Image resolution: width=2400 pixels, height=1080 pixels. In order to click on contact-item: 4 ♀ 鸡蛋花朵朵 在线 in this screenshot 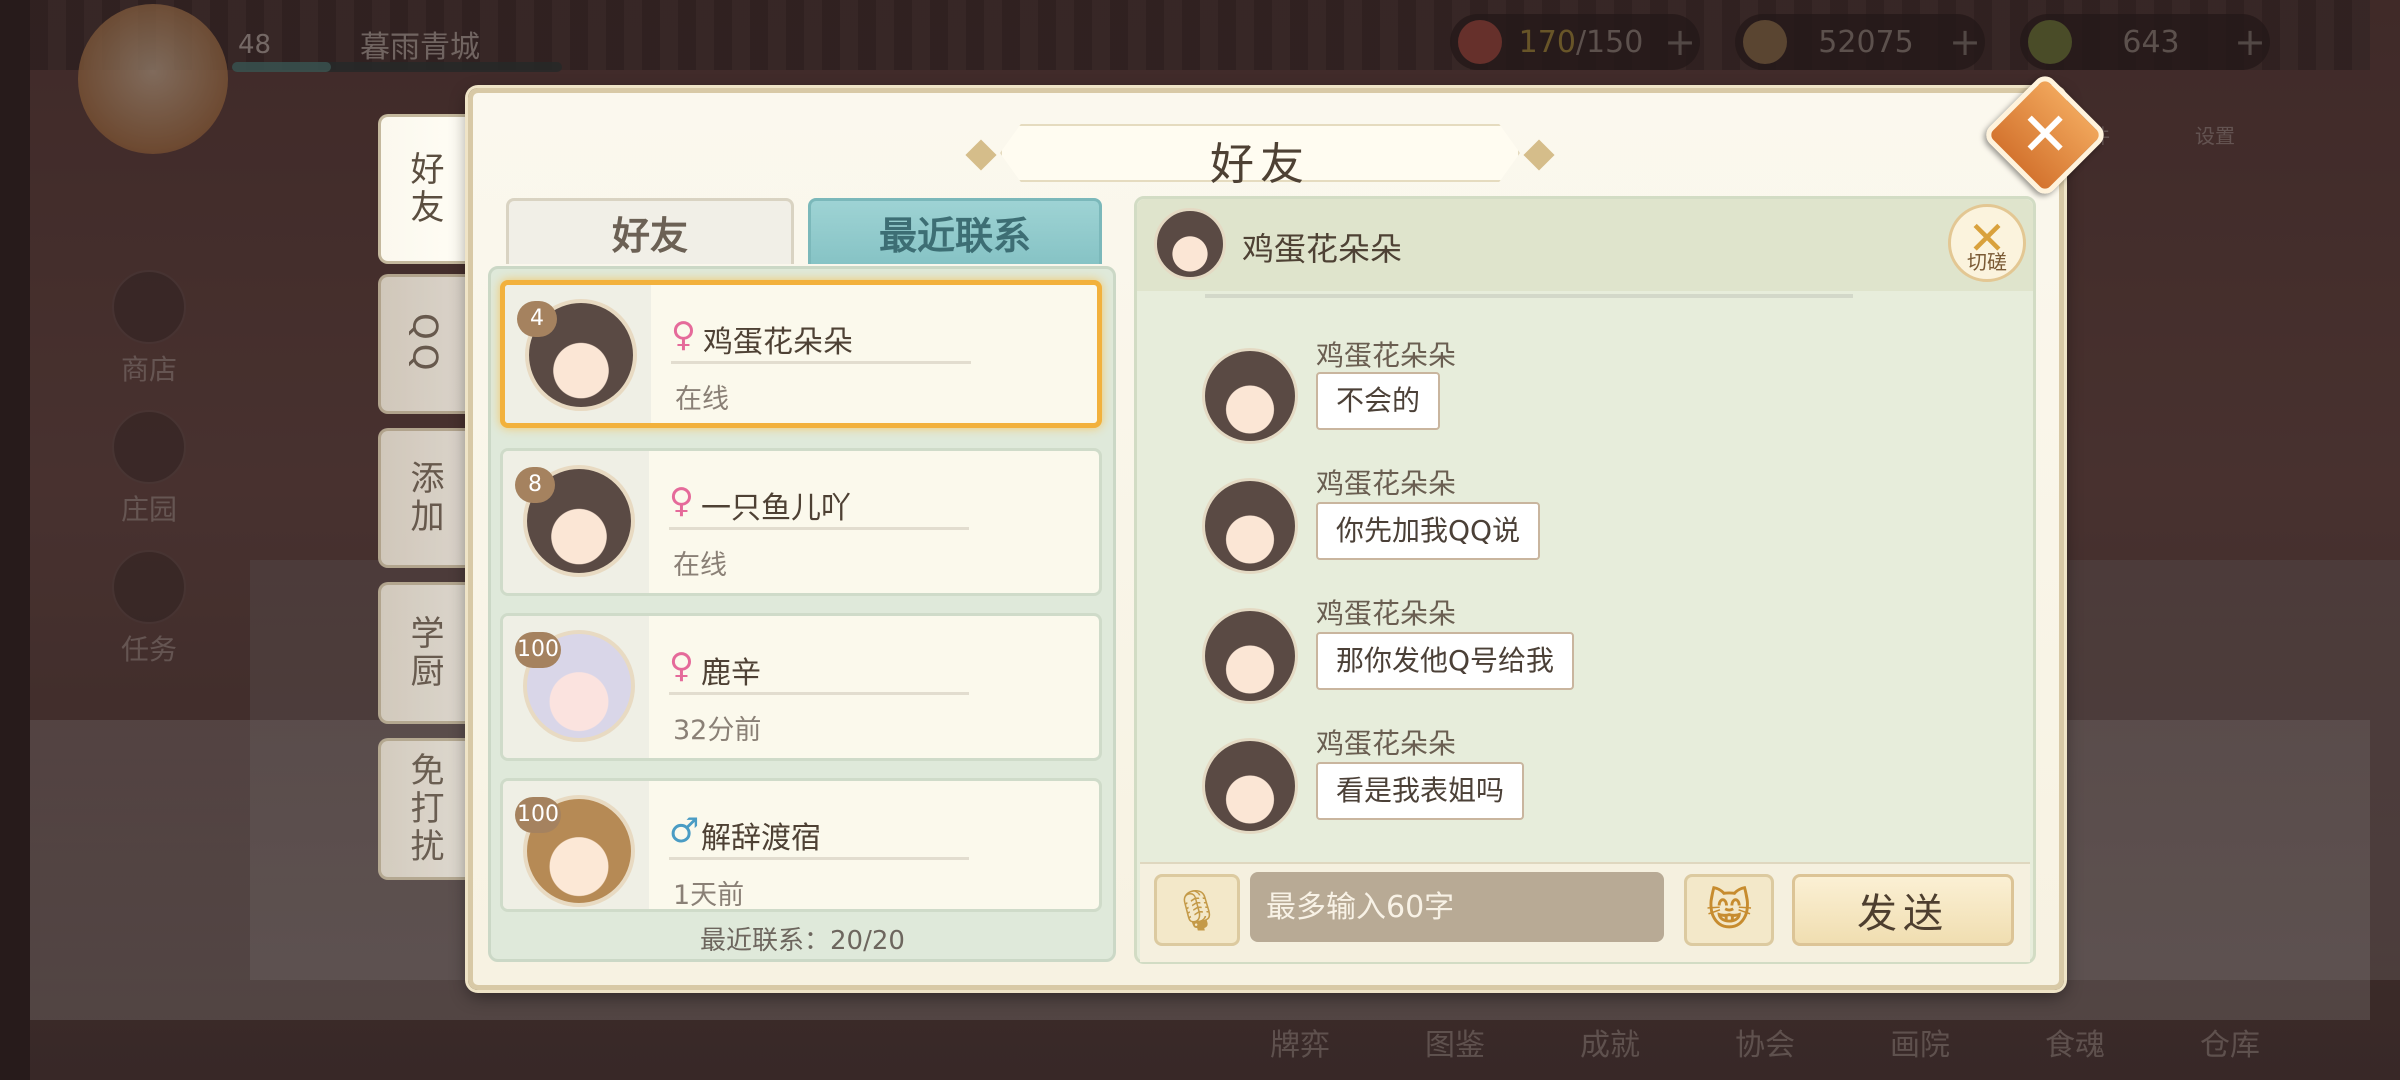, I will do `click(801, 354)`.